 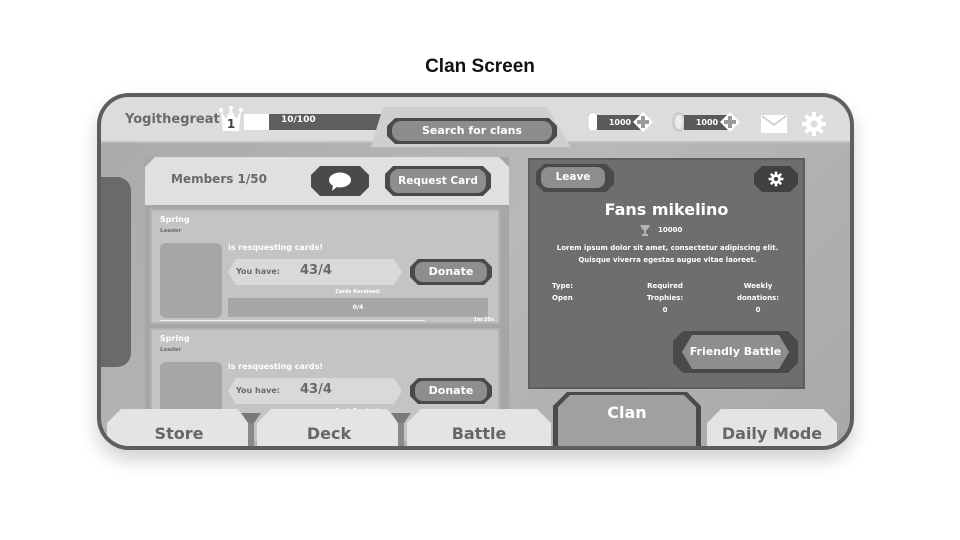 What do you see at coordinates (645, 230) in the screenshot?
I see `trophy-icon` at bounding box center [645, 230].